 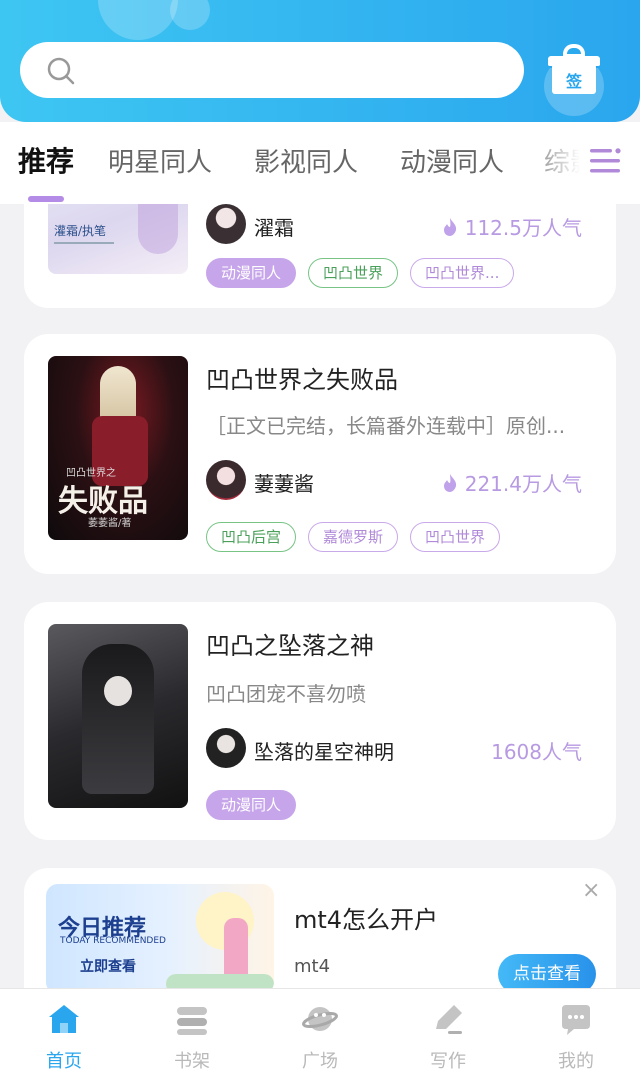 What do you see at coordinates (64, 1061) in the screenshot?
I see `nav-label: 首页` at bounding box center [64, 1061].